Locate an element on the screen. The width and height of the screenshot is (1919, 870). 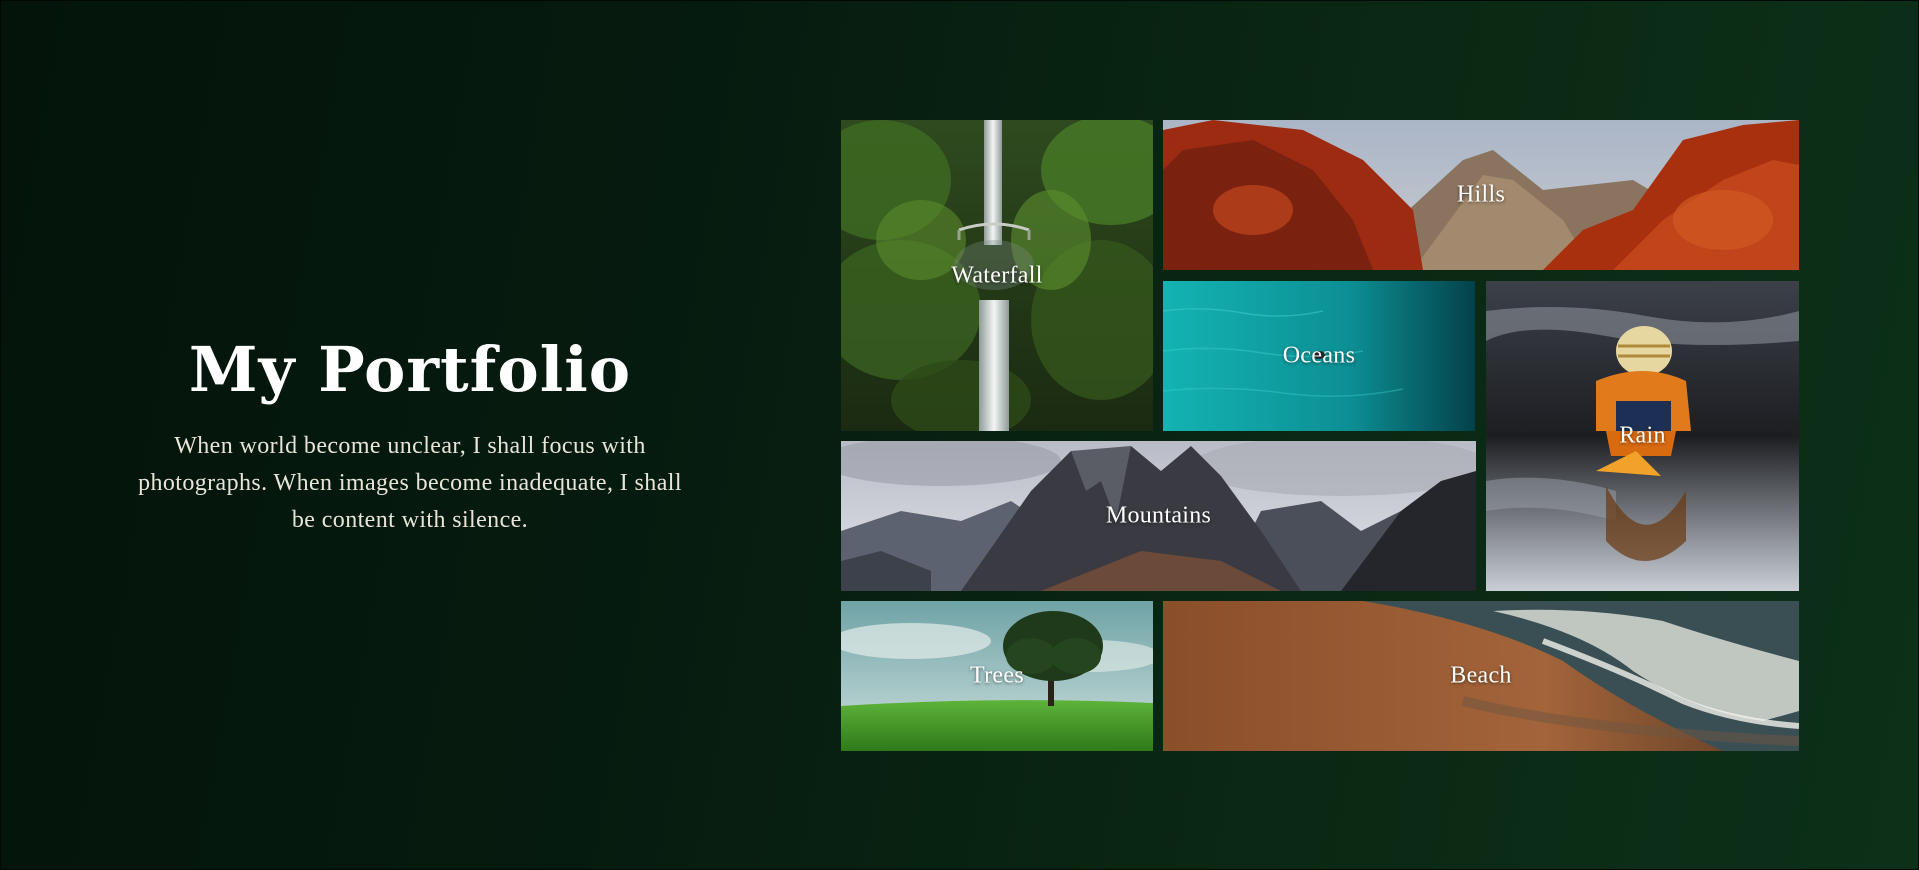
gallery-tile-hills: Hills is located at coordinates (1481, 195).